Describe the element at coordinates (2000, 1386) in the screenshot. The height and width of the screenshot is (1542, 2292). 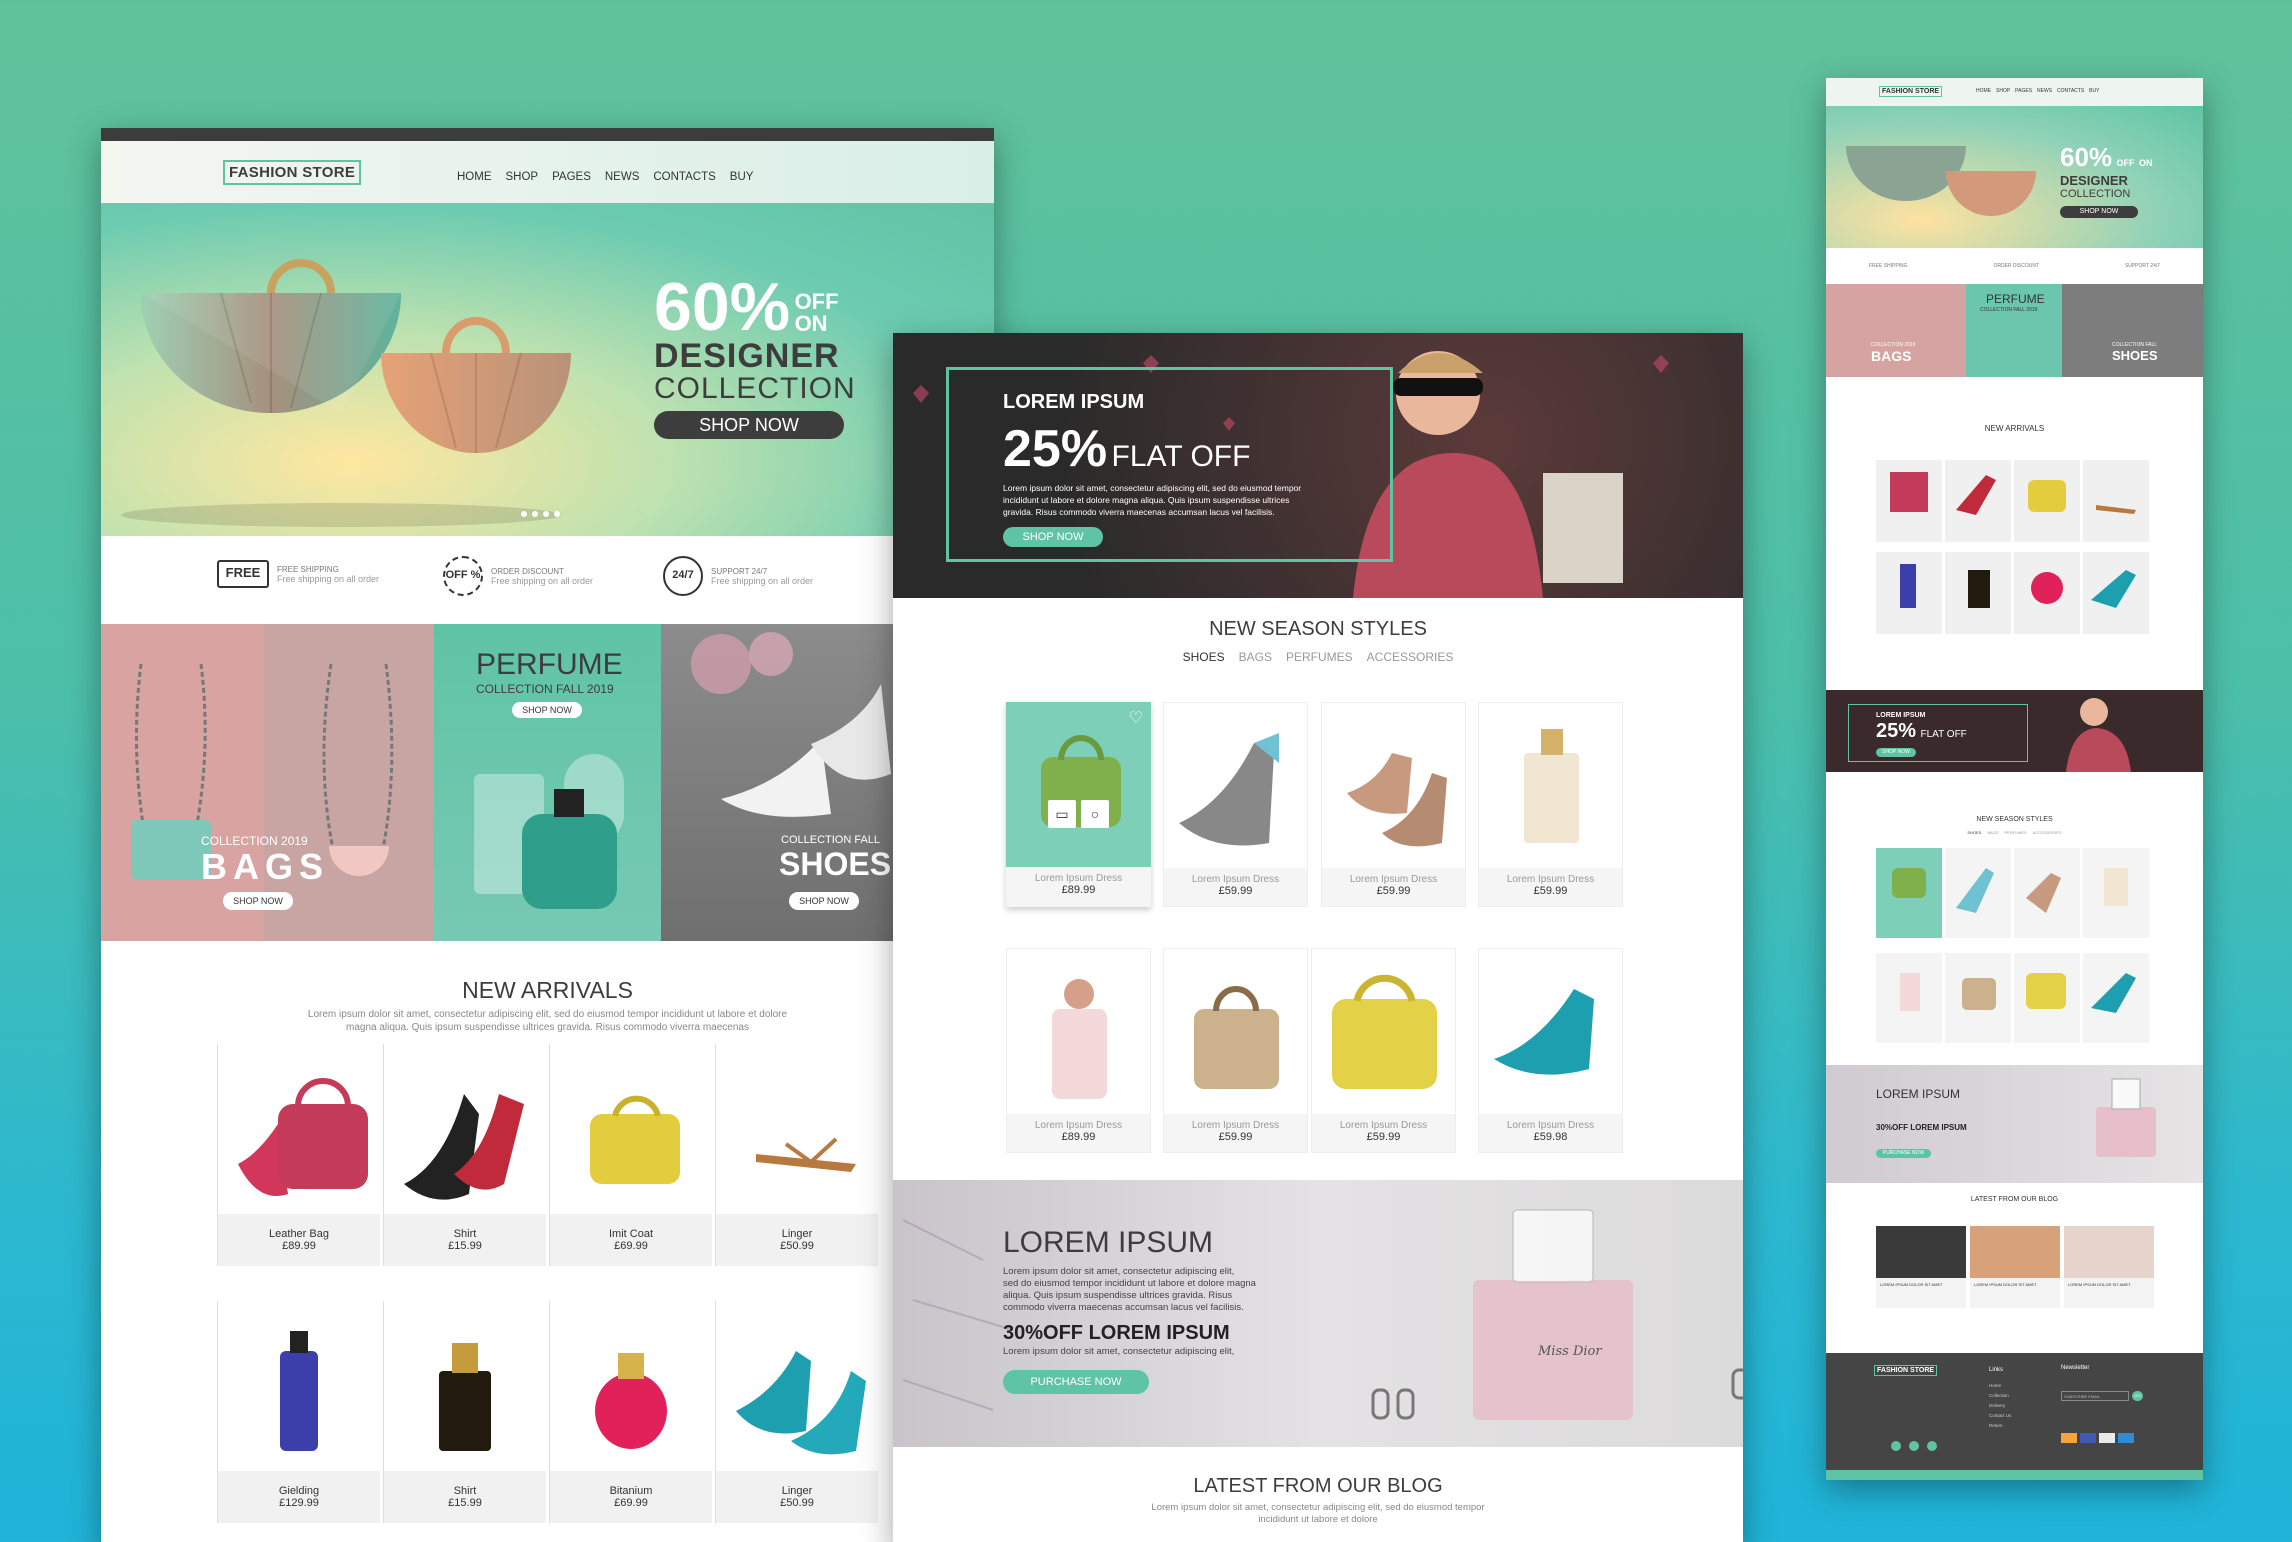
I see `footer-link: Home` at that location.